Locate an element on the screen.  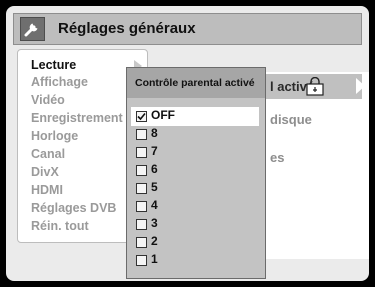
option-1: 1 is located at coordinates (196, 260).